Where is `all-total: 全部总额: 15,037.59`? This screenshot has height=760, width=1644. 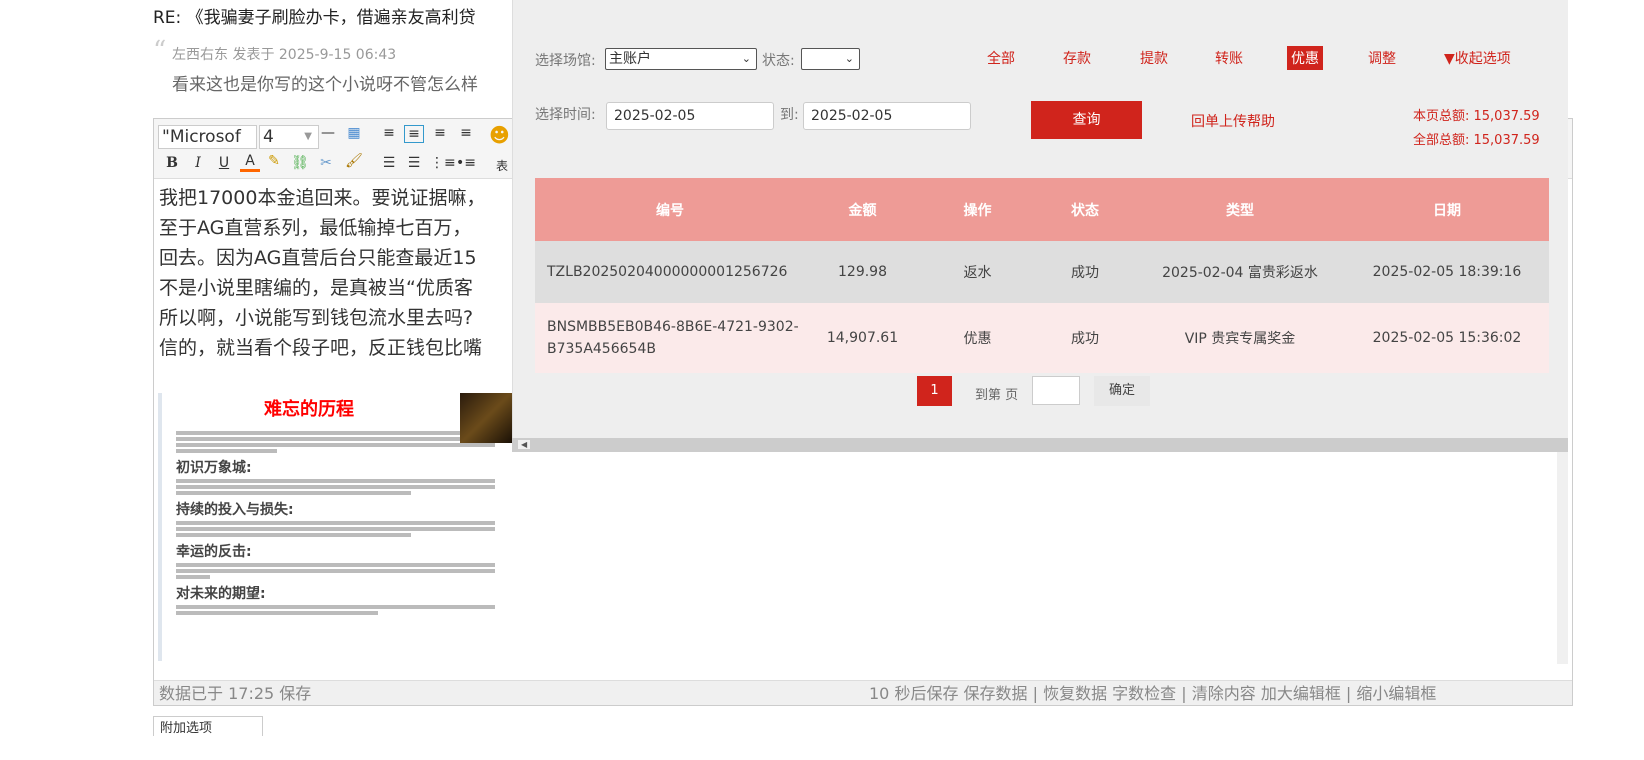 all-total: 全部总额: 15,037.59 is located at coordinates (1476, 140).